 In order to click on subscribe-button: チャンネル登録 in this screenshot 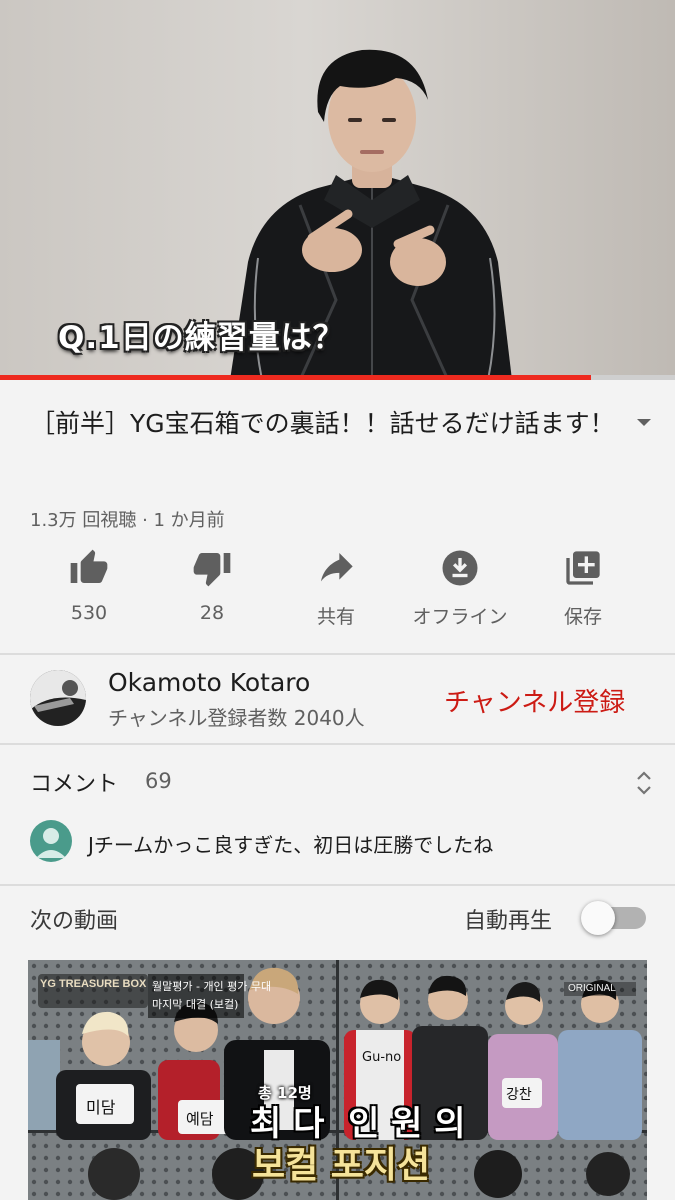, I will do `click(534, 700)`.